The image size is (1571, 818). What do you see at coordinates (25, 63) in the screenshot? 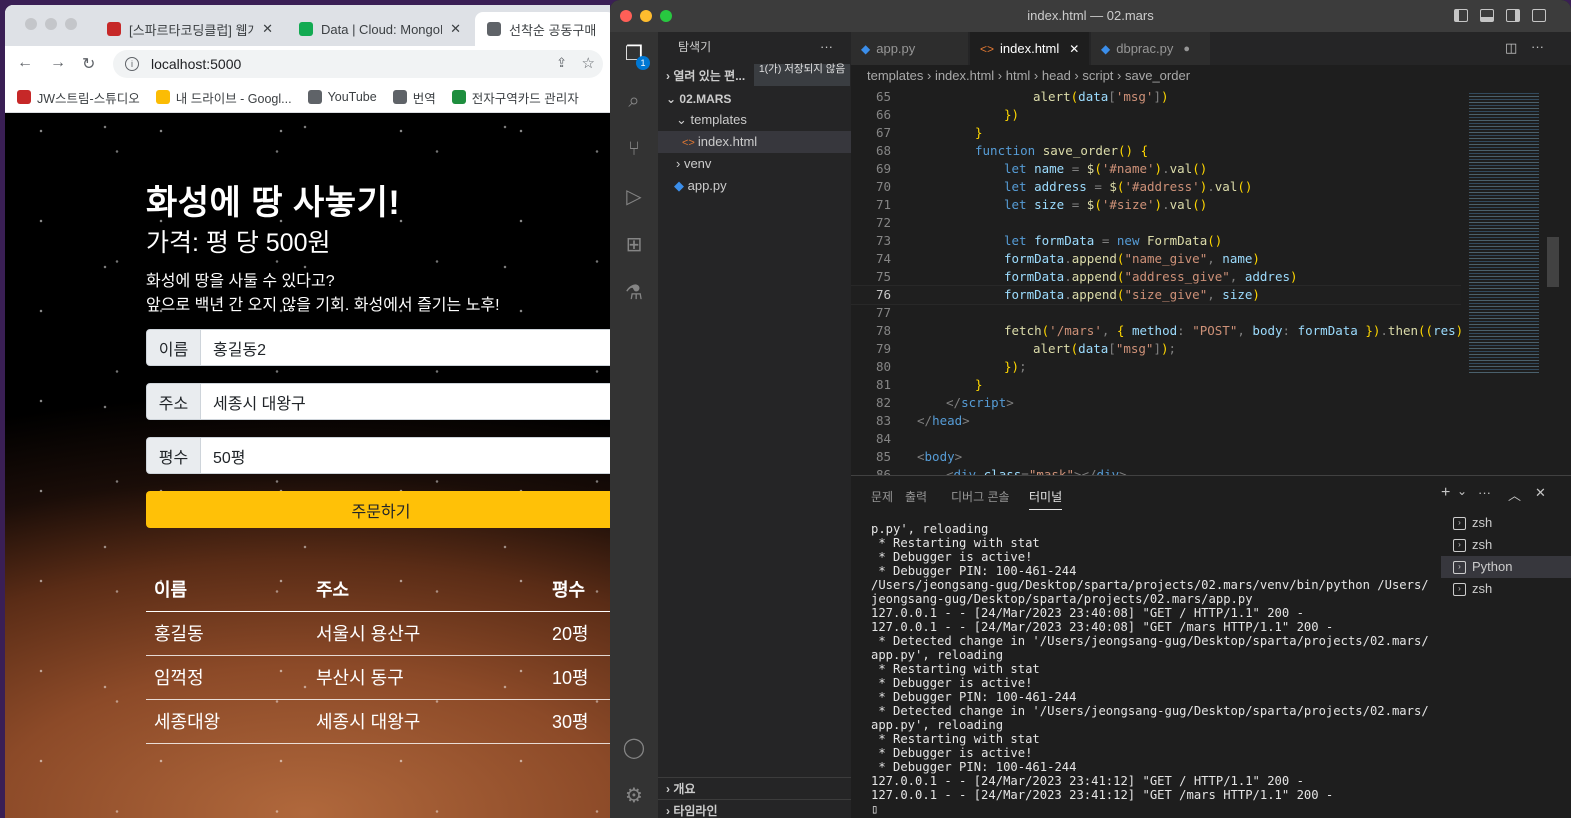
I see `back-icon: ←` at bounding box center [25, 63].